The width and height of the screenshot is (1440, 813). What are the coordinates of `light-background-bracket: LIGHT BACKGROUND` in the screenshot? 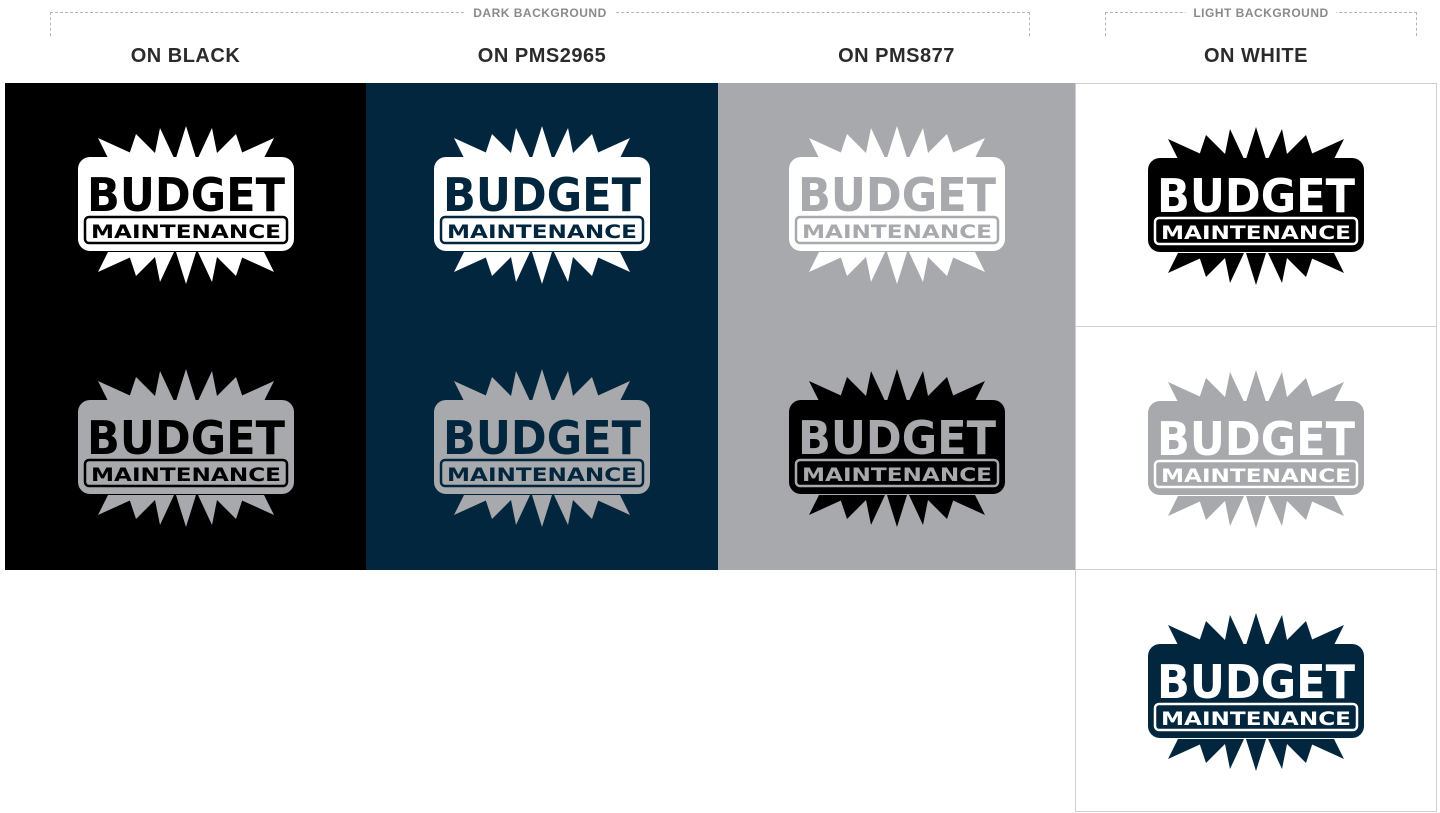 It's located at (1261, 21).